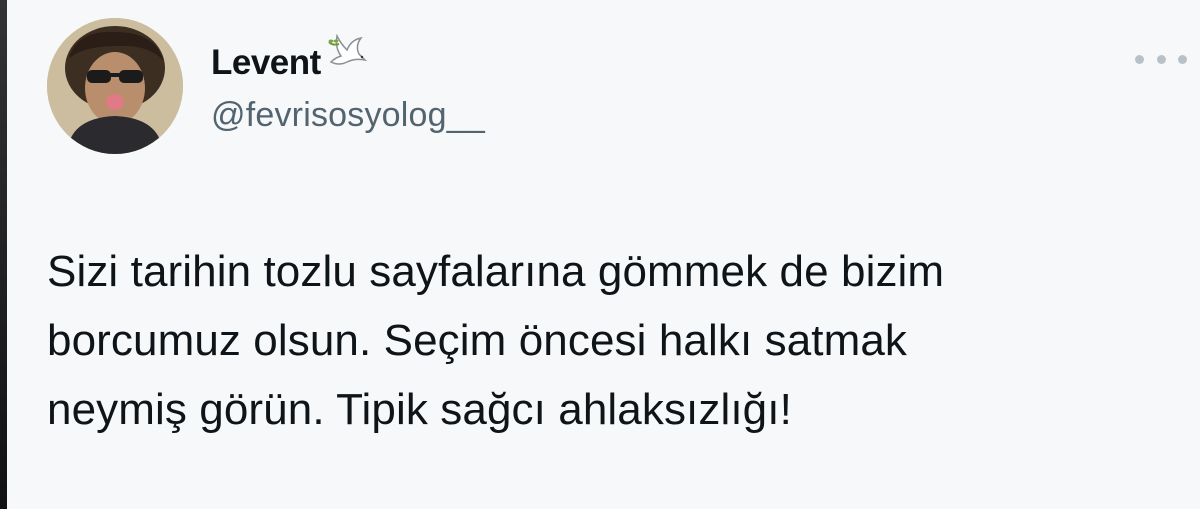 This screenshot has height=509, width=1200. I want to click on avatar, so click(115, 86).